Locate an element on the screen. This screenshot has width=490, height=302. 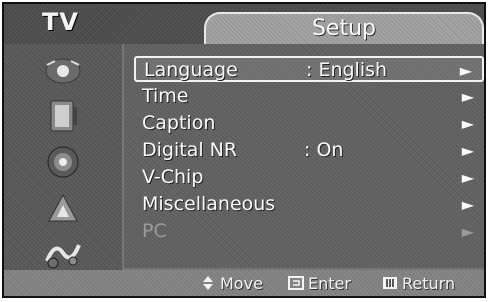
menu-item-value: : On is located at coordinates (324, 150).